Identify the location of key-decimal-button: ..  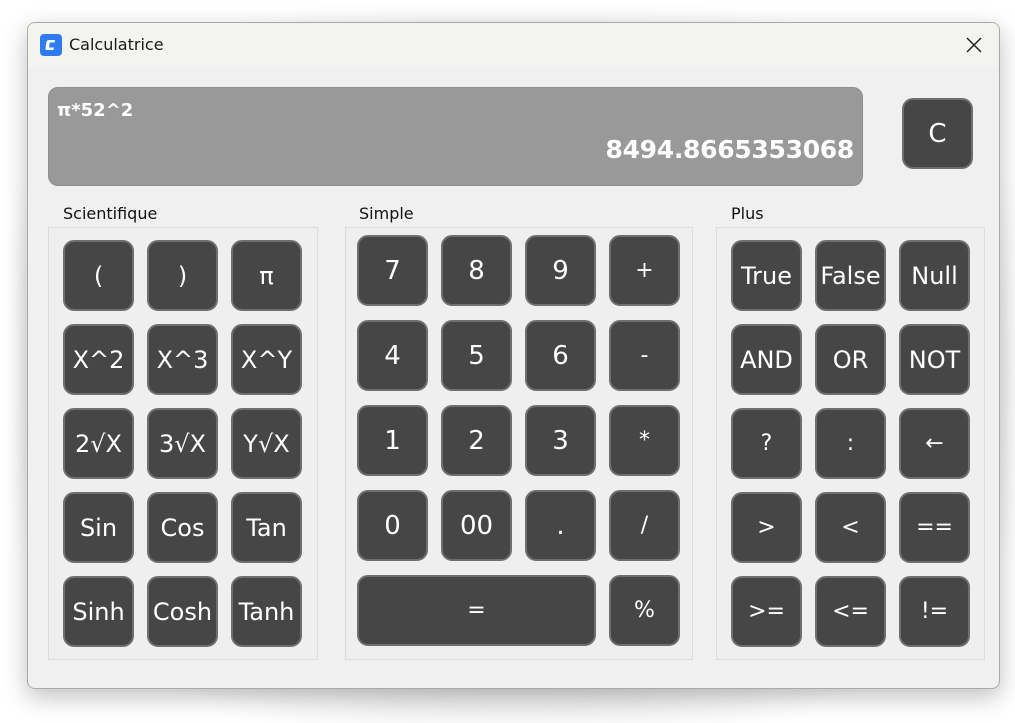
(560, 525).